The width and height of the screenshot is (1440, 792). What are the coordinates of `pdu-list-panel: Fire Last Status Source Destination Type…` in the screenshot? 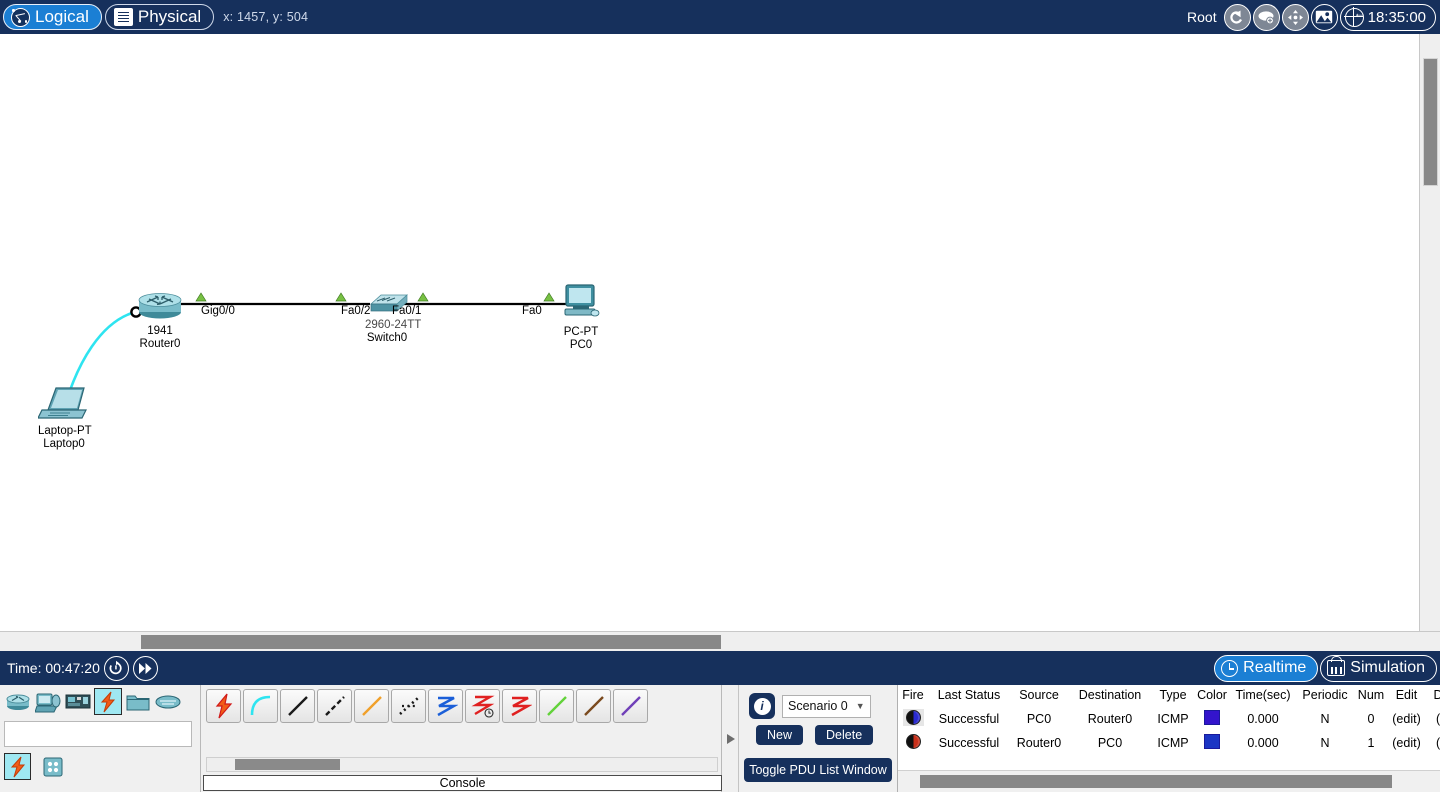 It's located at (1168, 738).